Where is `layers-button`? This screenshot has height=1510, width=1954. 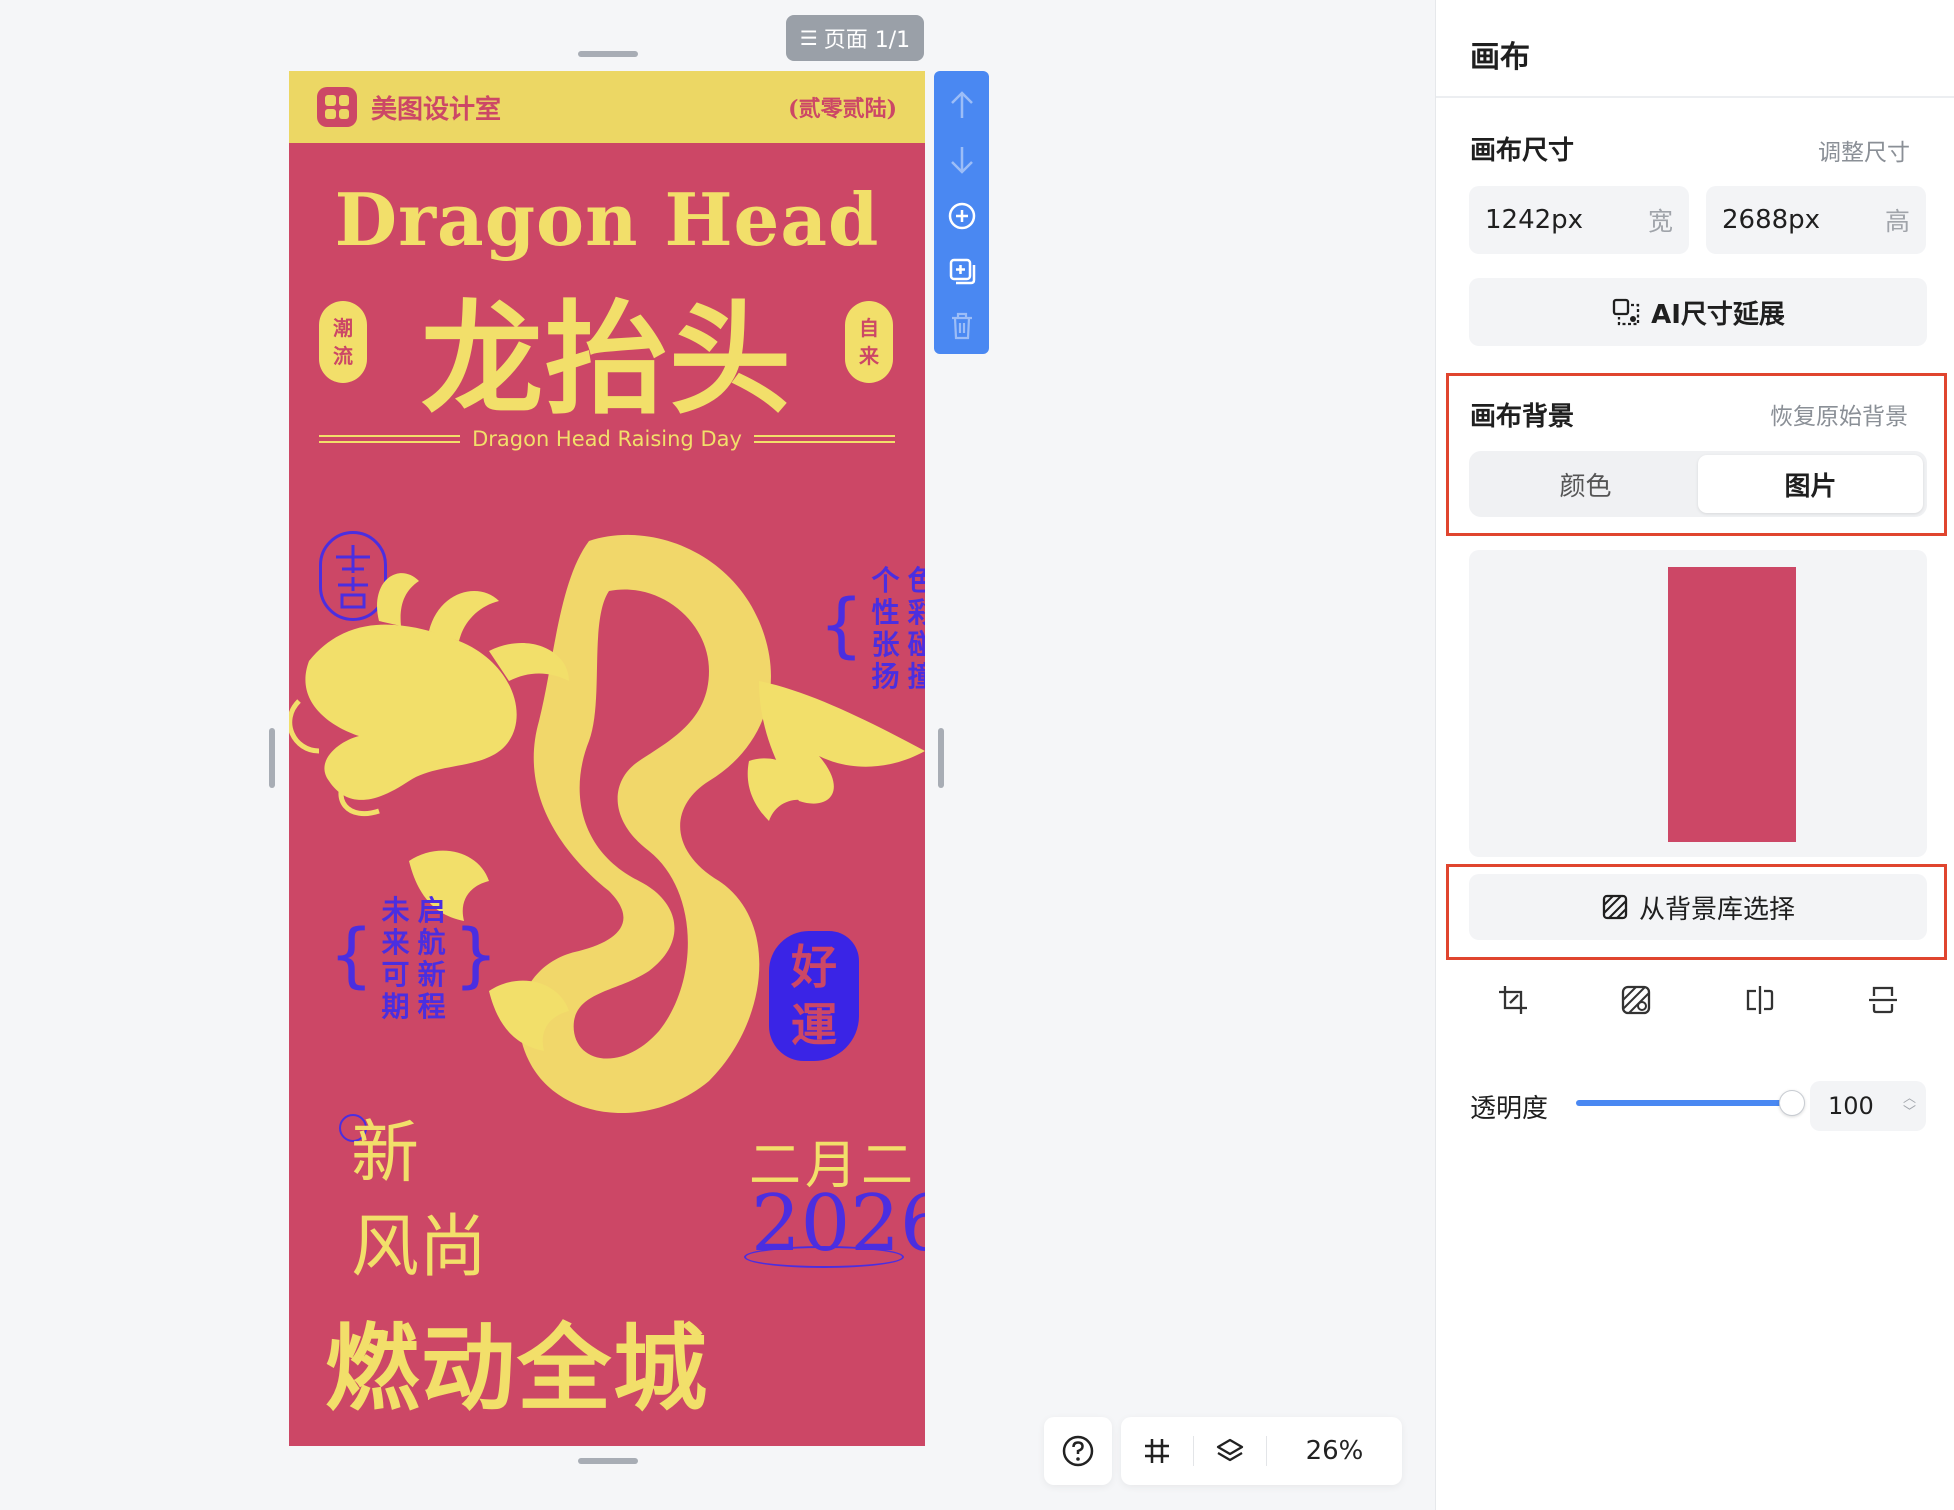
layers-button is located at coordinates (1230, 1451).